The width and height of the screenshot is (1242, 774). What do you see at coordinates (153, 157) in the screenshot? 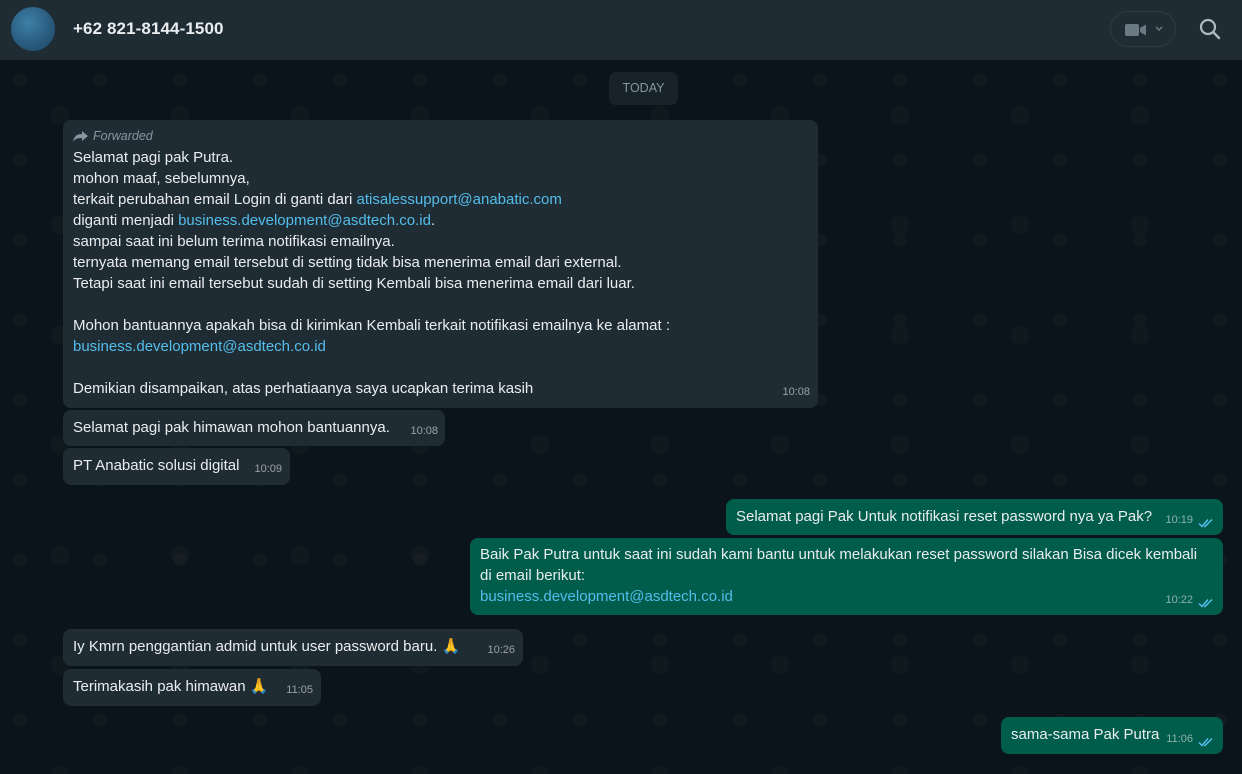
I see `message-line: Selamat pagi pak Putra.` at bounding box center [153, 157].